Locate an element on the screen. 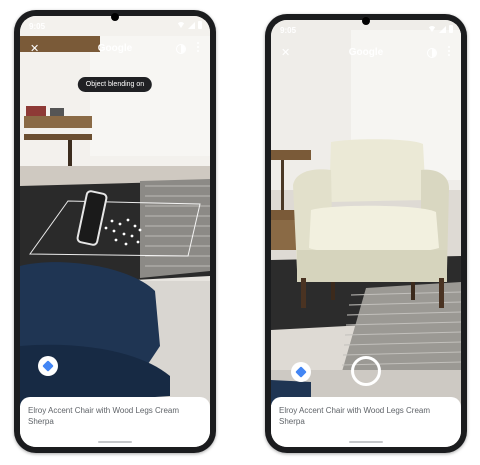 The height and width of the screenshot is (465, 480). object-blending-toast: Object blending on is located at coordinates (115, 84).